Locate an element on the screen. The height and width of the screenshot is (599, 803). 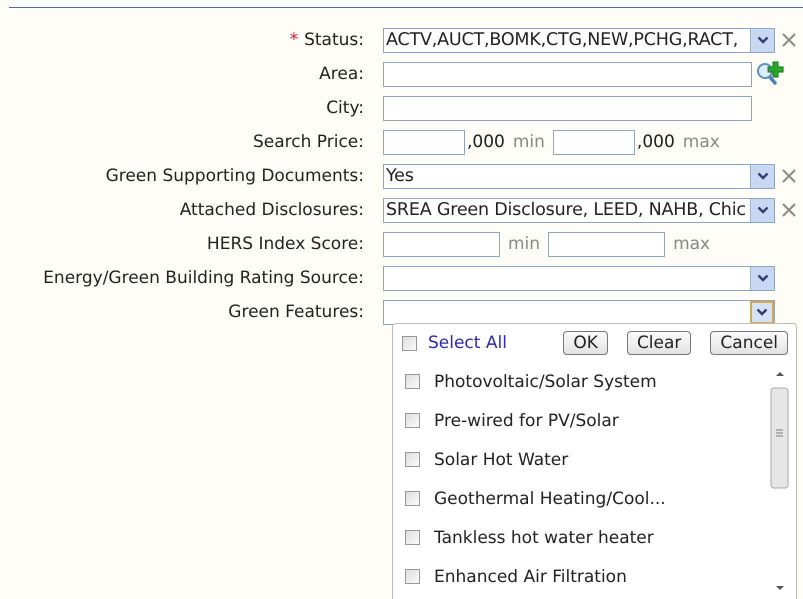
field-label: Search Price: is located at coordinates (308, 142).